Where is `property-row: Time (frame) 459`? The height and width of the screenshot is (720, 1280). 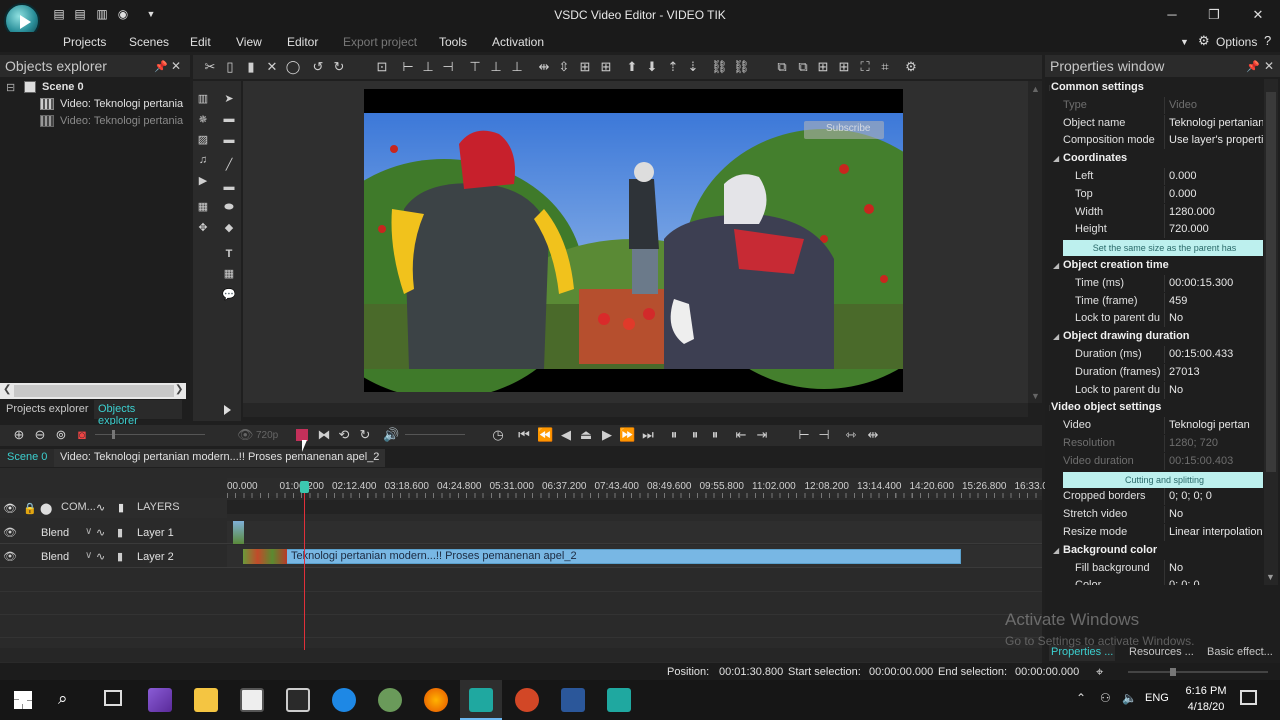 property-row: Time (frame) 459 is located at coordinates (1156, 301).